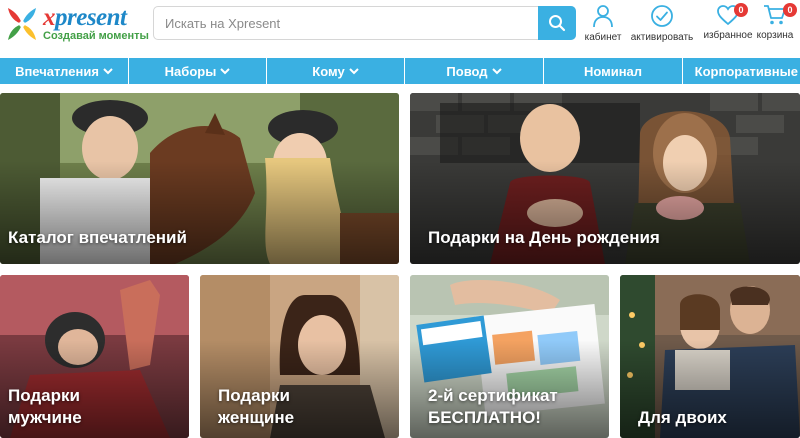  I want to click on tile-second-certificate-free: 2-й сертификат БЕСПЛАТНО!, so click(509, 356).